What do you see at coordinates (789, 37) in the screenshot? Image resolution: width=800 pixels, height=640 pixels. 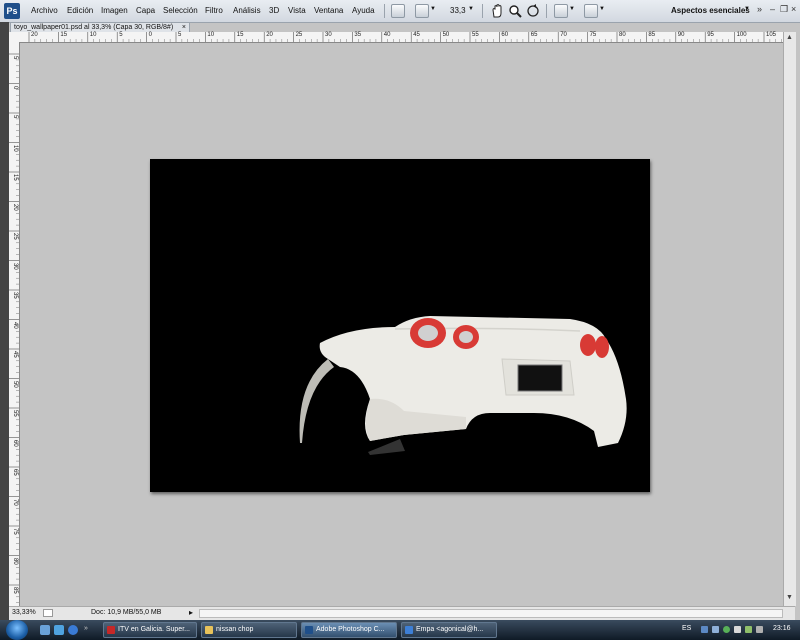 I see `scroll-up-icon: ▲` at bounding box center [789, 37].